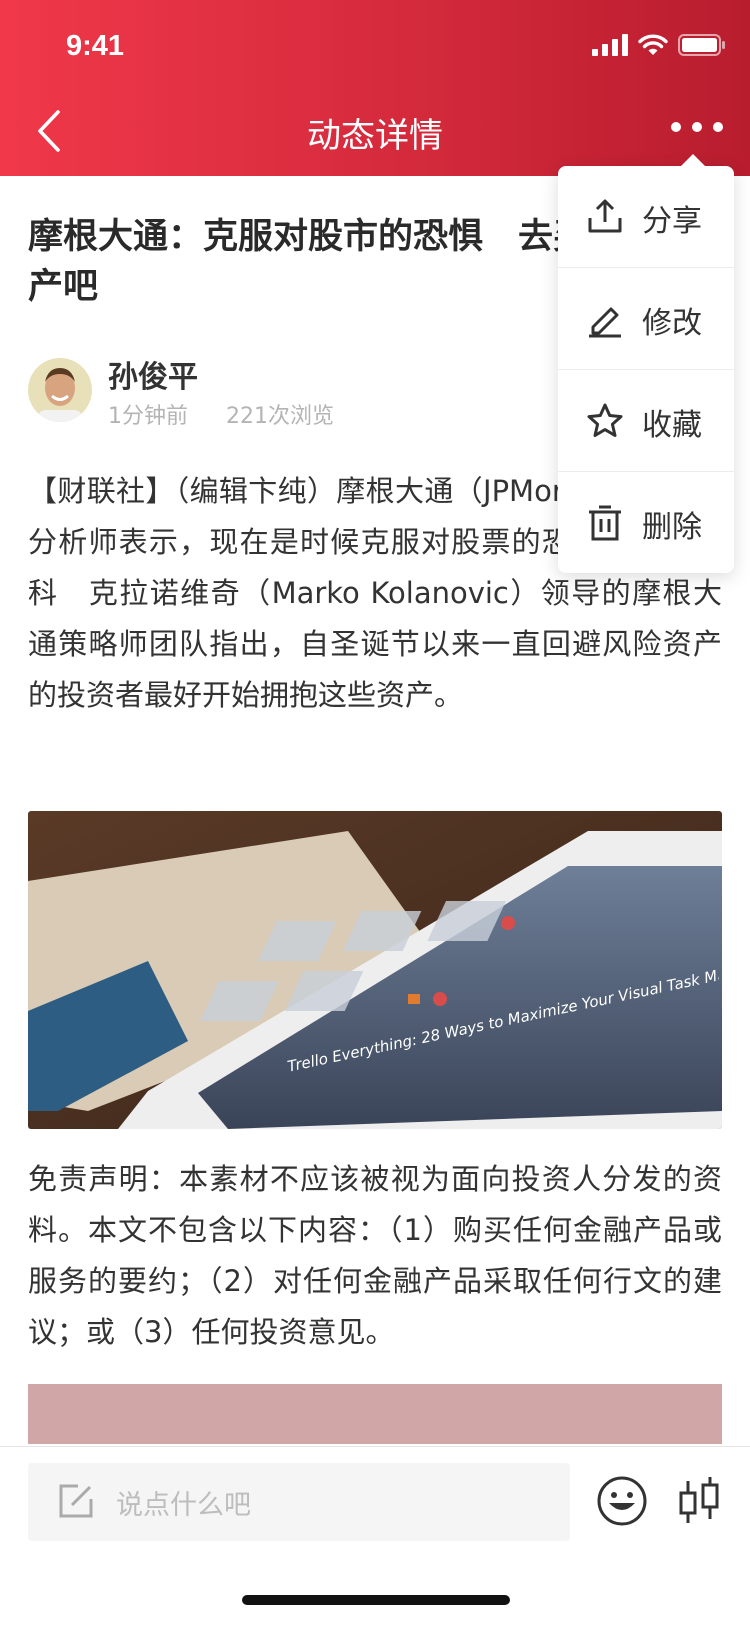 This screenshot has width=750, height=1625. Describe the element at coordinates (672, 221) in the screenshot. I see `menu-label: 分享` at that location.